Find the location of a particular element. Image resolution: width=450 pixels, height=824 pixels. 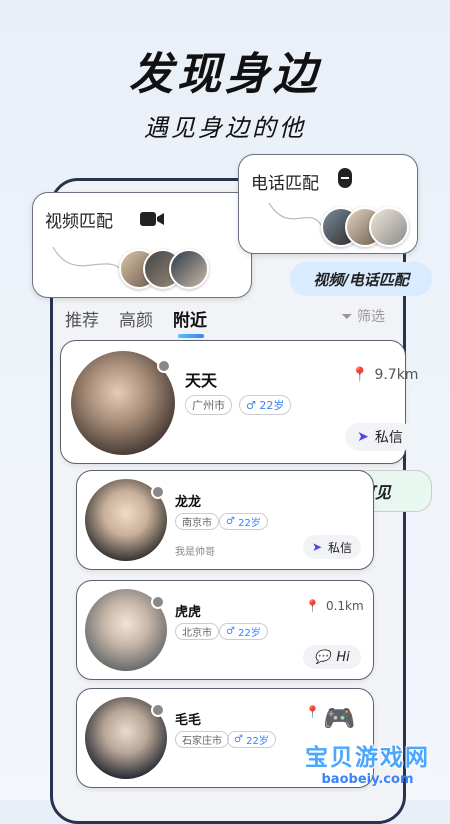

chat-icon: 💬 is located at coordinates (322, 657).